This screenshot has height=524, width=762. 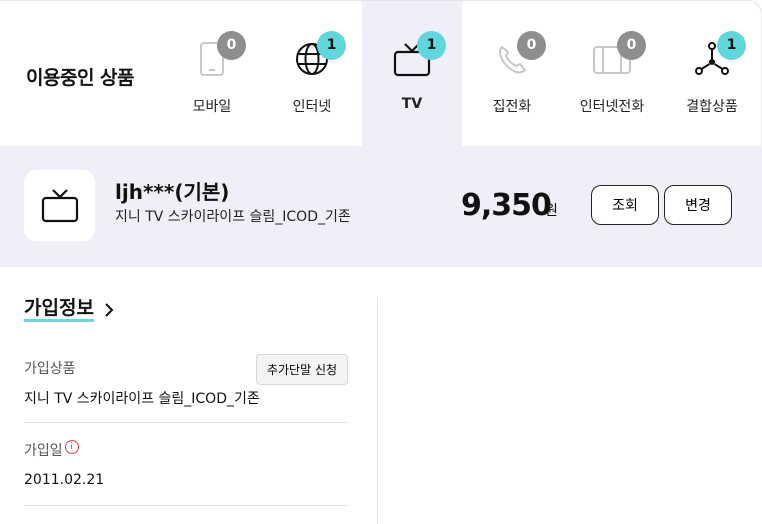 I want to click on join-date-value: 2011.02.21, so click(x=64, y=480).